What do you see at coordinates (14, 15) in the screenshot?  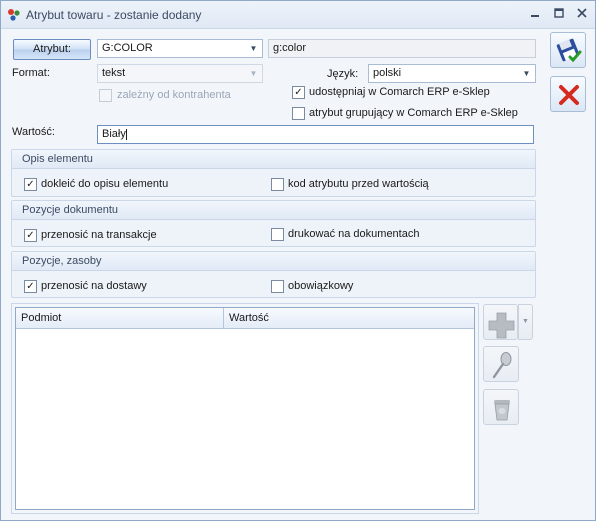 I see `app-icon` at bounding box center [14, 15].